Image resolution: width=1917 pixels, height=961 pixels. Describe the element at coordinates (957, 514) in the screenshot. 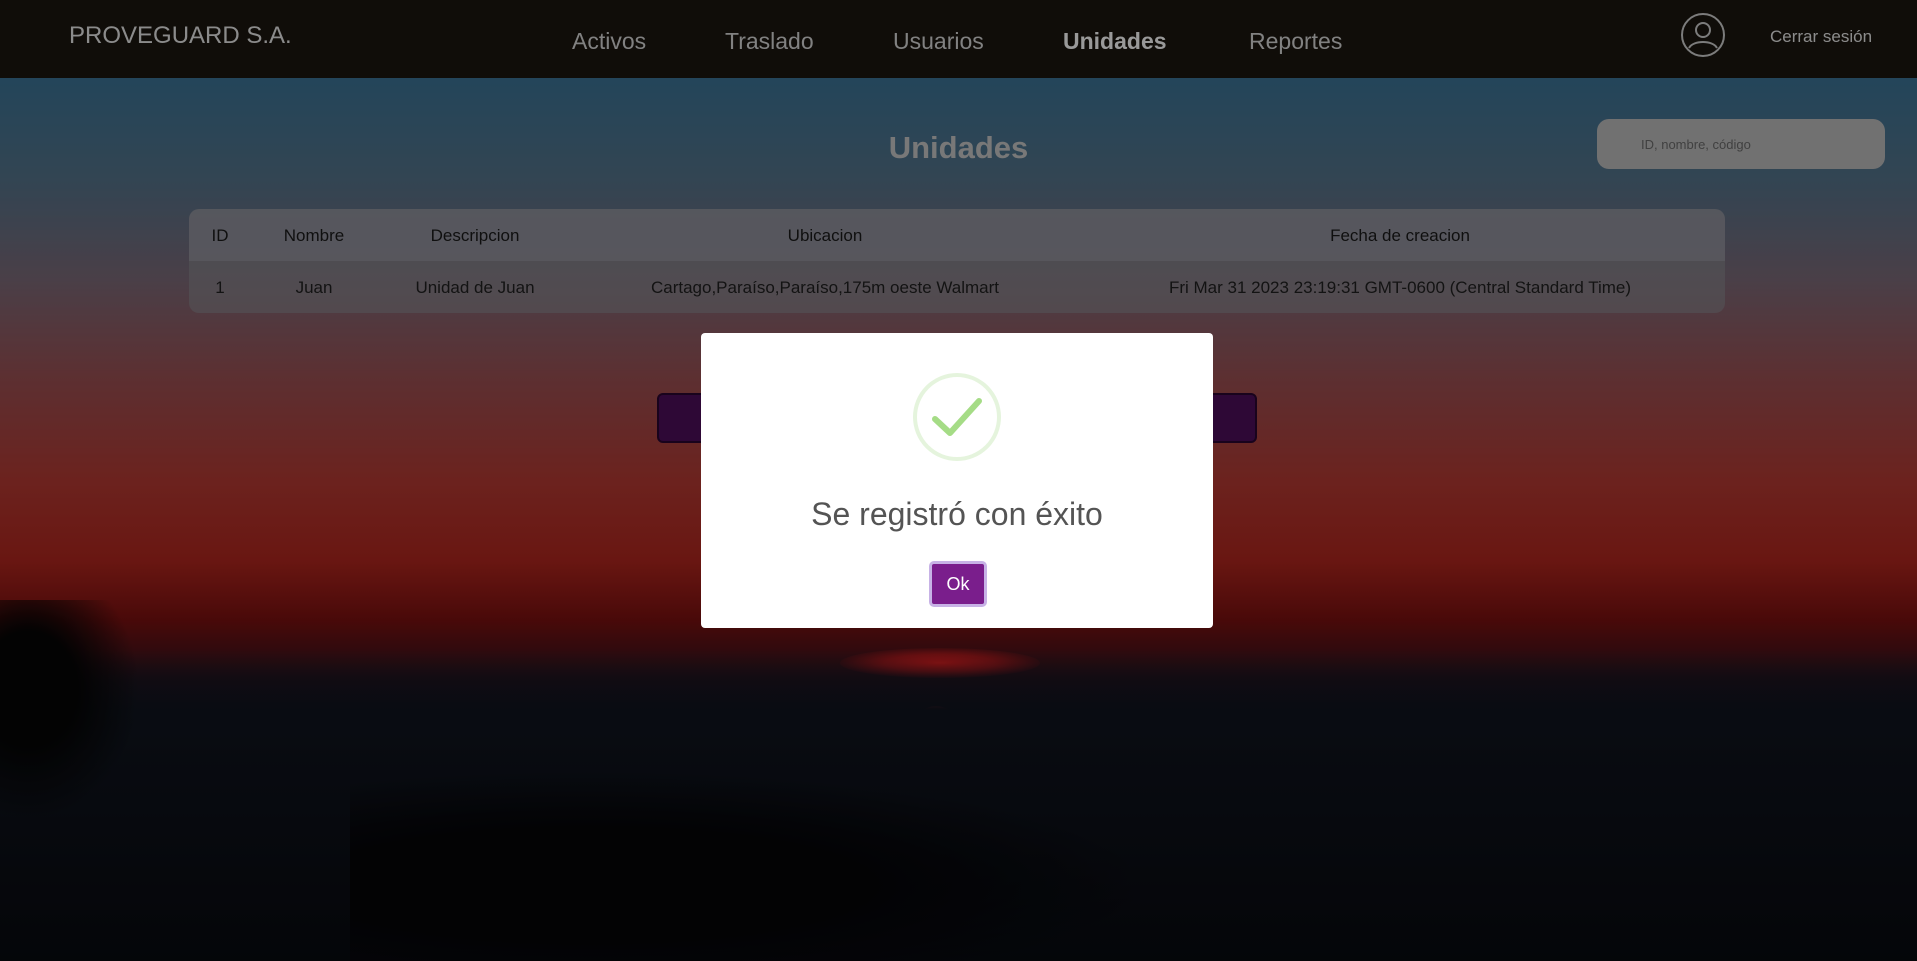

I see `dialog-title: Se registró con éxito` at that location.